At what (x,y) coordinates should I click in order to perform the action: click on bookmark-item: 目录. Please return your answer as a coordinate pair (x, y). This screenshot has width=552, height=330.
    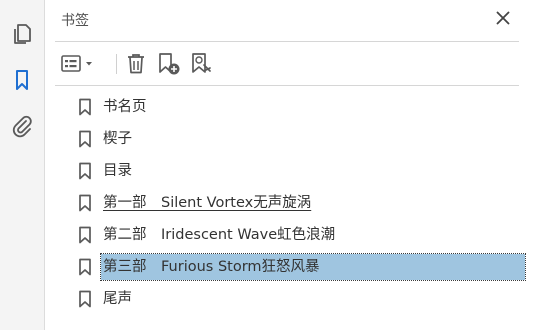
    Looking at the image, I should click on (301, 171).